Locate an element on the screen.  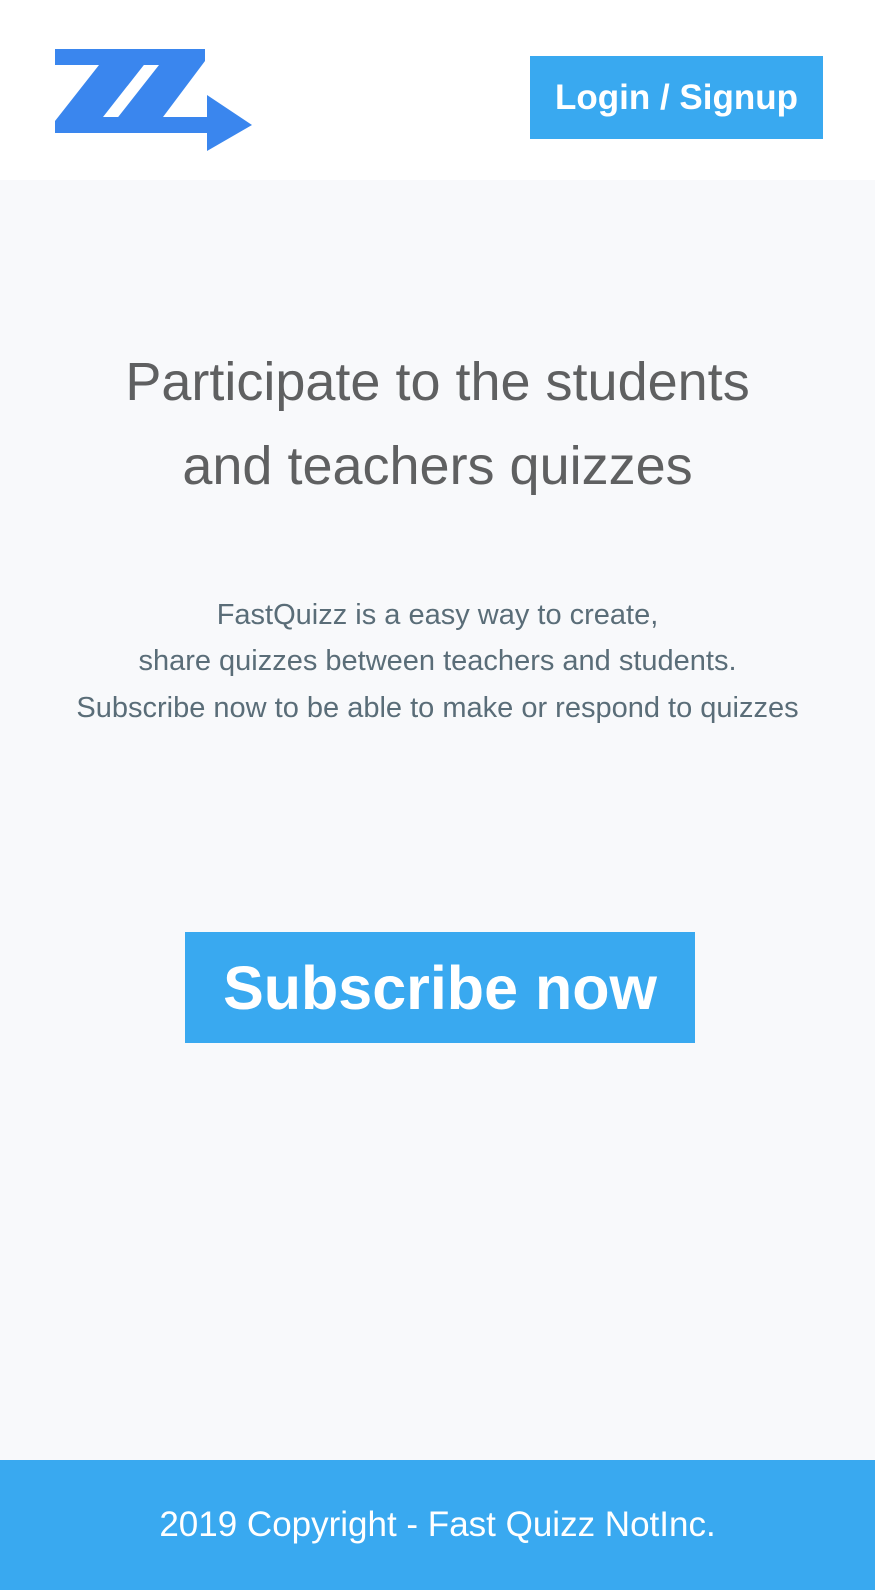
logo is located at coordinates (155, 99).